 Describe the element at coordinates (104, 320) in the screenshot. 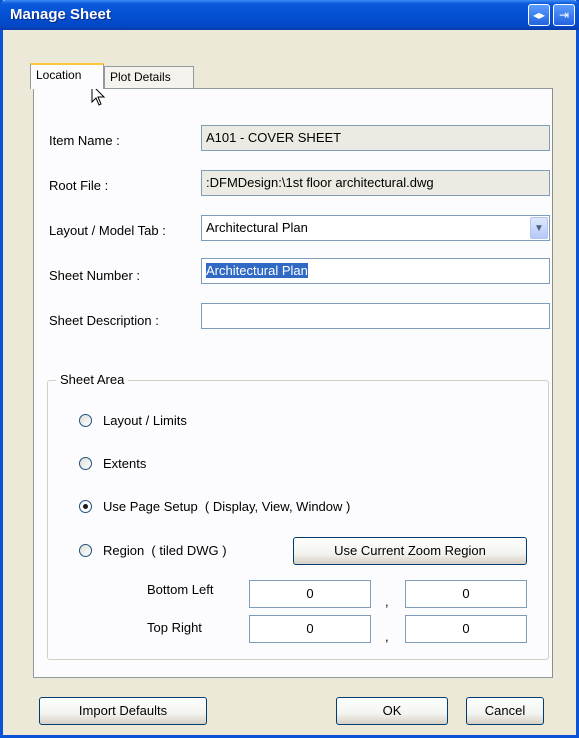

I see `sheet-description-label: Sheet Description :` at that location.